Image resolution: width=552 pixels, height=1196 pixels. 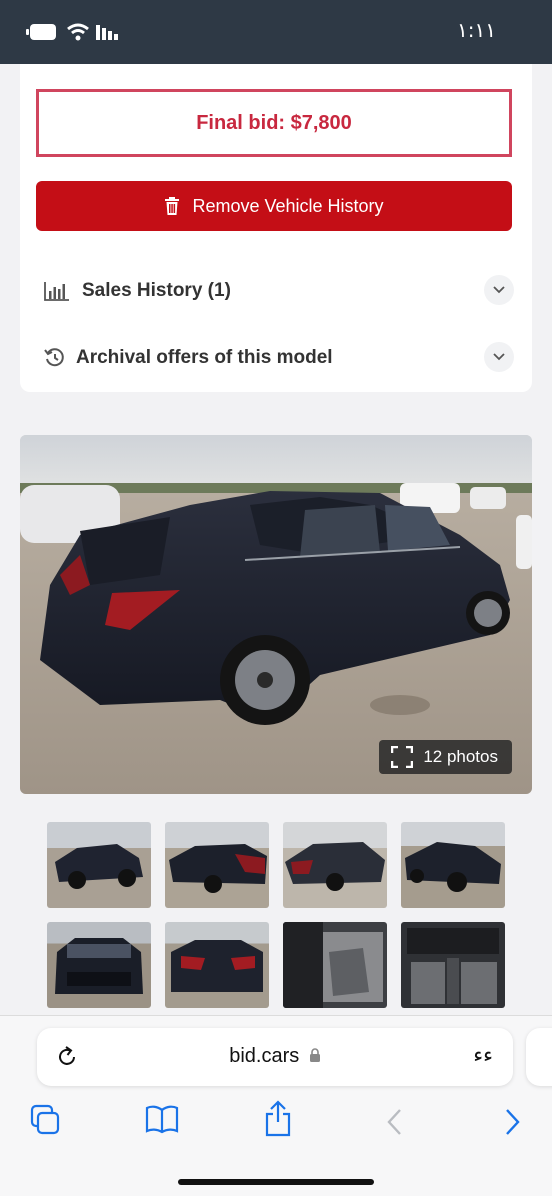 What do you see at coordinates (41, 32) in the screenshot?
I see `battery-icon` at bounding box center [41, 32].